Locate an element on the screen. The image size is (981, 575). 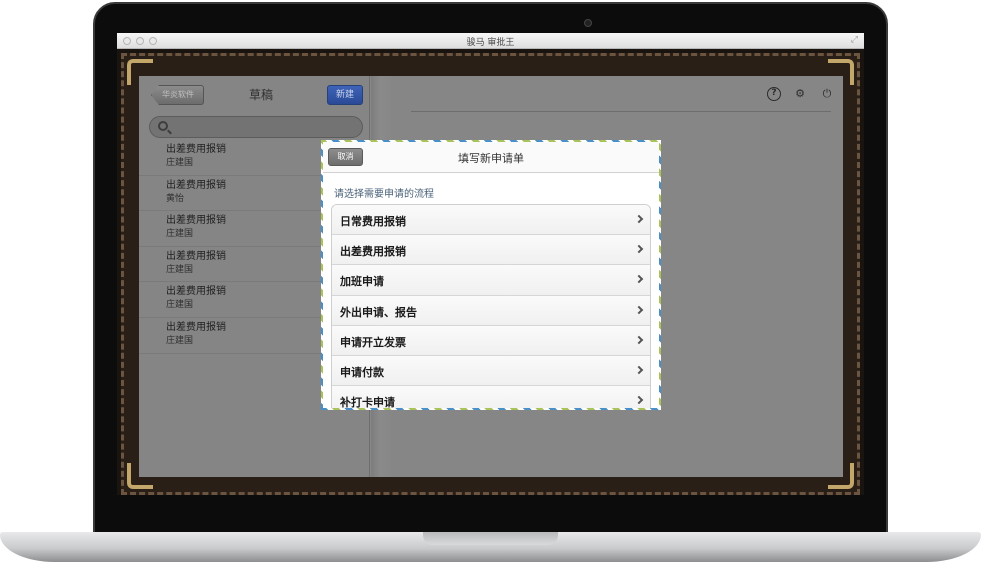
dialog-prompt: 请选择需要申请的流程 is located at coordinates (384, 194).